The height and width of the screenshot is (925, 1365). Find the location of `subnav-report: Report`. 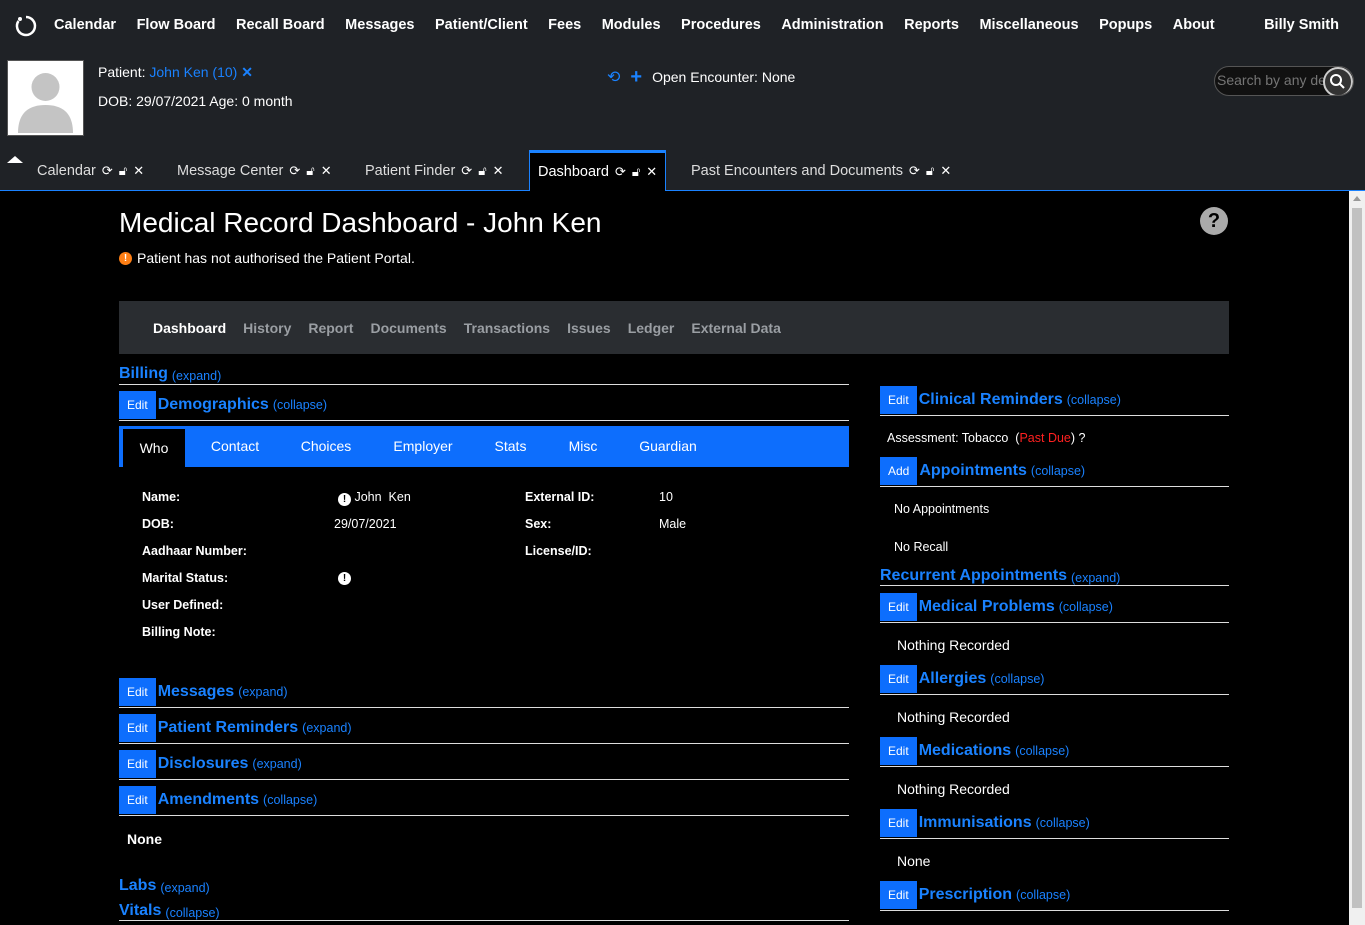

subnav-report: Report is located at coordinates (330, 328).